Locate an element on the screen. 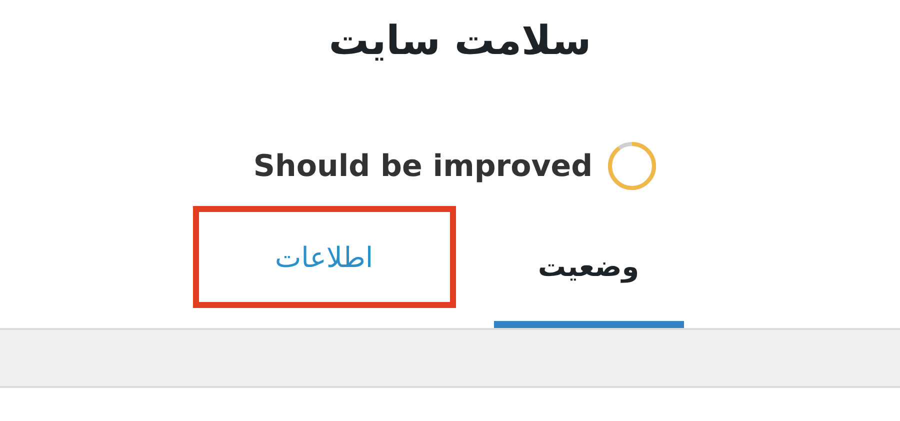 The width and height of the screenshot is (900, 421). page-title: سلامت سایت is located at coordinates (460, 41).